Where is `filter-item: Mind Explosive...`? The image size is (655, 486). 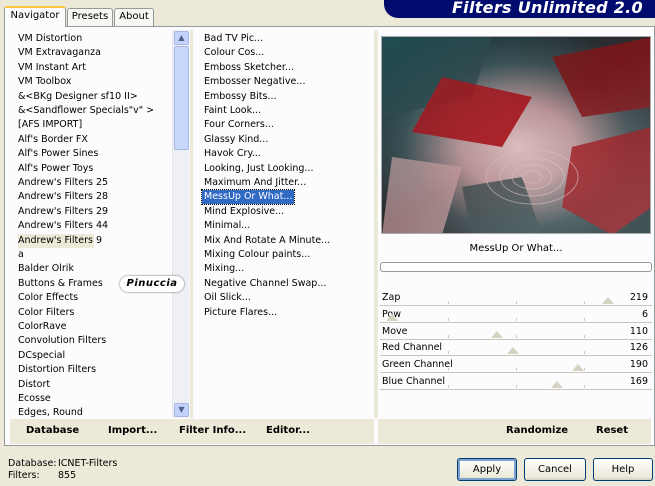
filter-item: Mind Explosive... is located at coordinates (244, 212).